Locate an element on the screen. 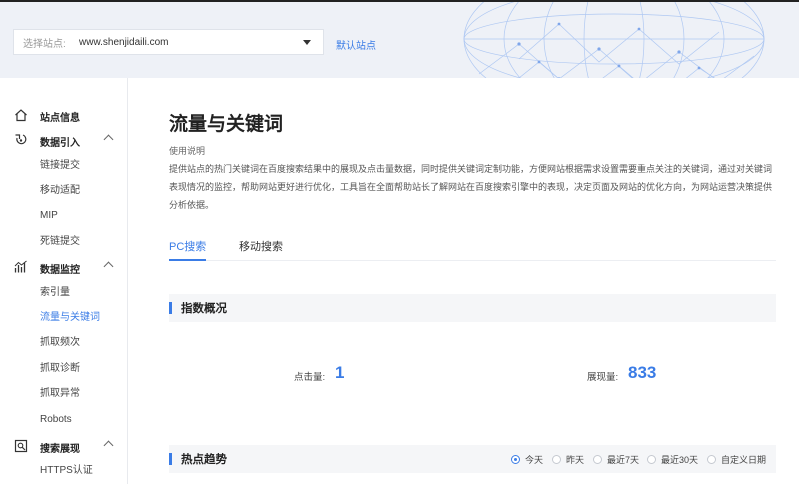  search-display-icon is located at coordinates (21, 446).